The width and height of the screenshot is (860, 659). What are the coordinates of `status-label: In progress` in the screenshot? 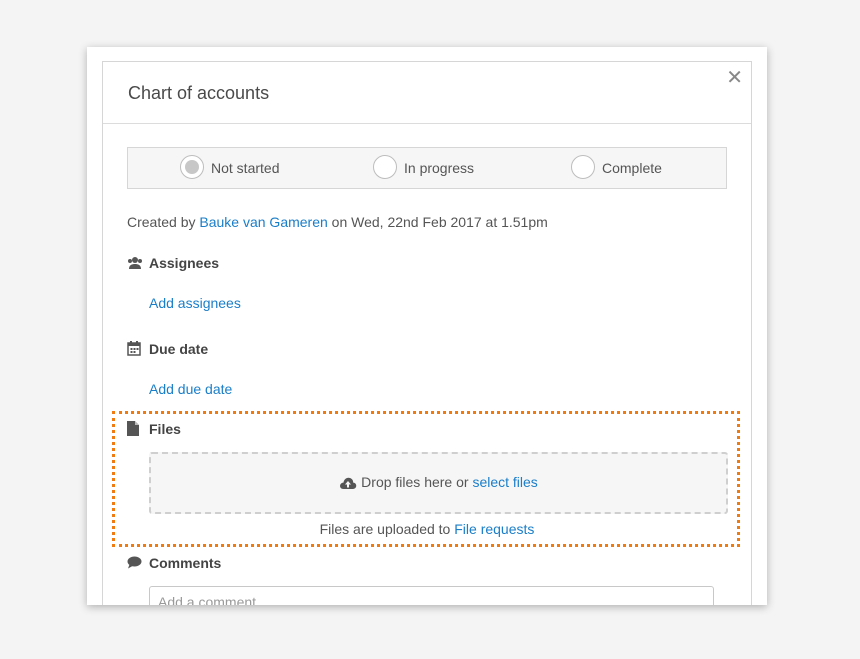 It's located at (439, 168).